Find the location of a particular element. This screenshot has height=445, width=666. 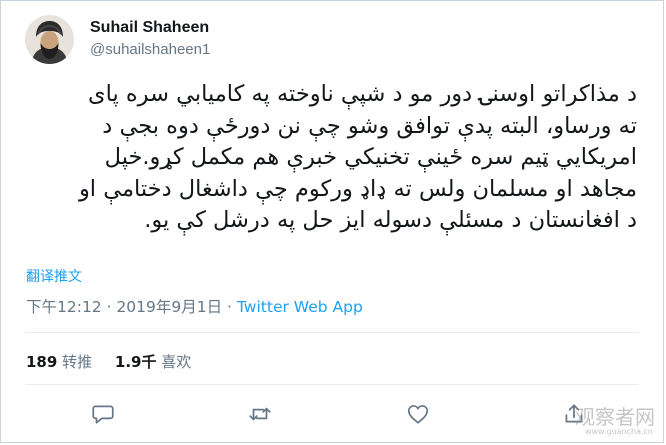

like-stat: 1.9千 喜欢 is located at coordinates (153, 361).